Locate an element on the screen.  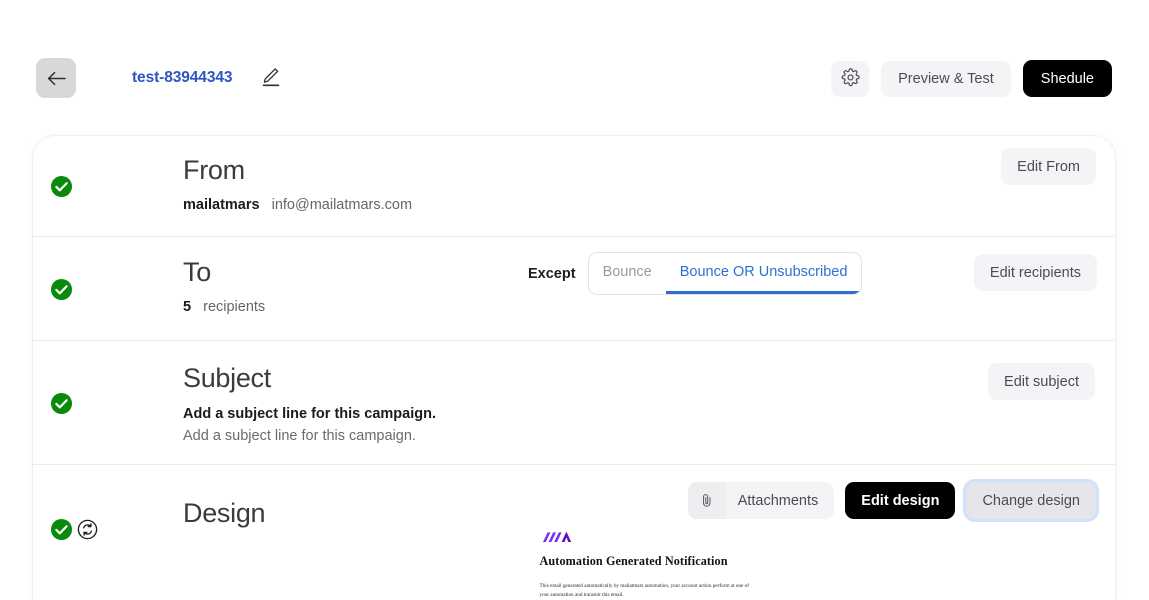
tab-bounce-or-unsubscribed: Bounce OR Unsubscribed is located at coordinates (763, 273).